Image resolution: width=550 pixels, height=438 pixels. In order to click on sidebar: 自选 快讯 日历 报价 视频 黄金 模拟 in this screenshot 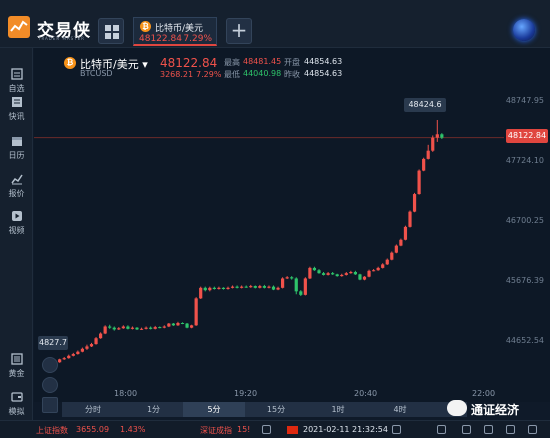, I will do `click(16, 234)`.